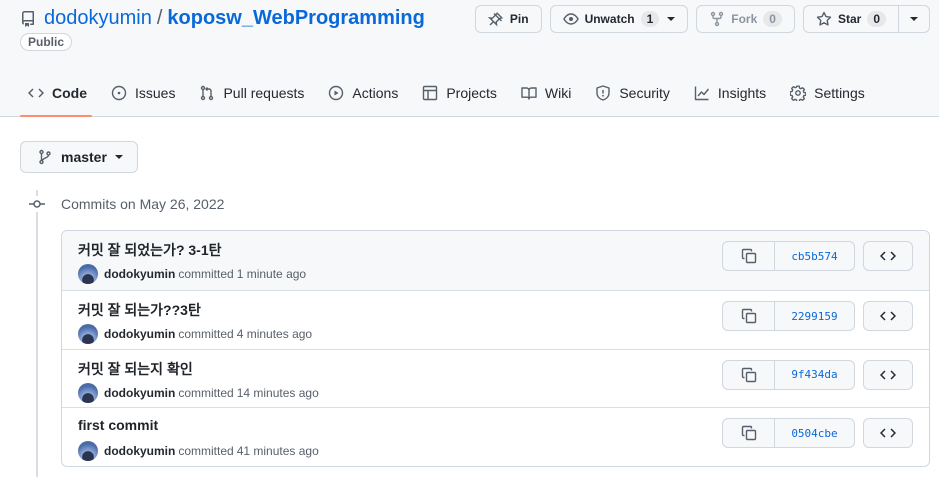 This screenshot has height=477, width=939. What do you see at coordinates (529, 93) in the screenshot?
I see `book-icon` at bounding box center [529, 93].